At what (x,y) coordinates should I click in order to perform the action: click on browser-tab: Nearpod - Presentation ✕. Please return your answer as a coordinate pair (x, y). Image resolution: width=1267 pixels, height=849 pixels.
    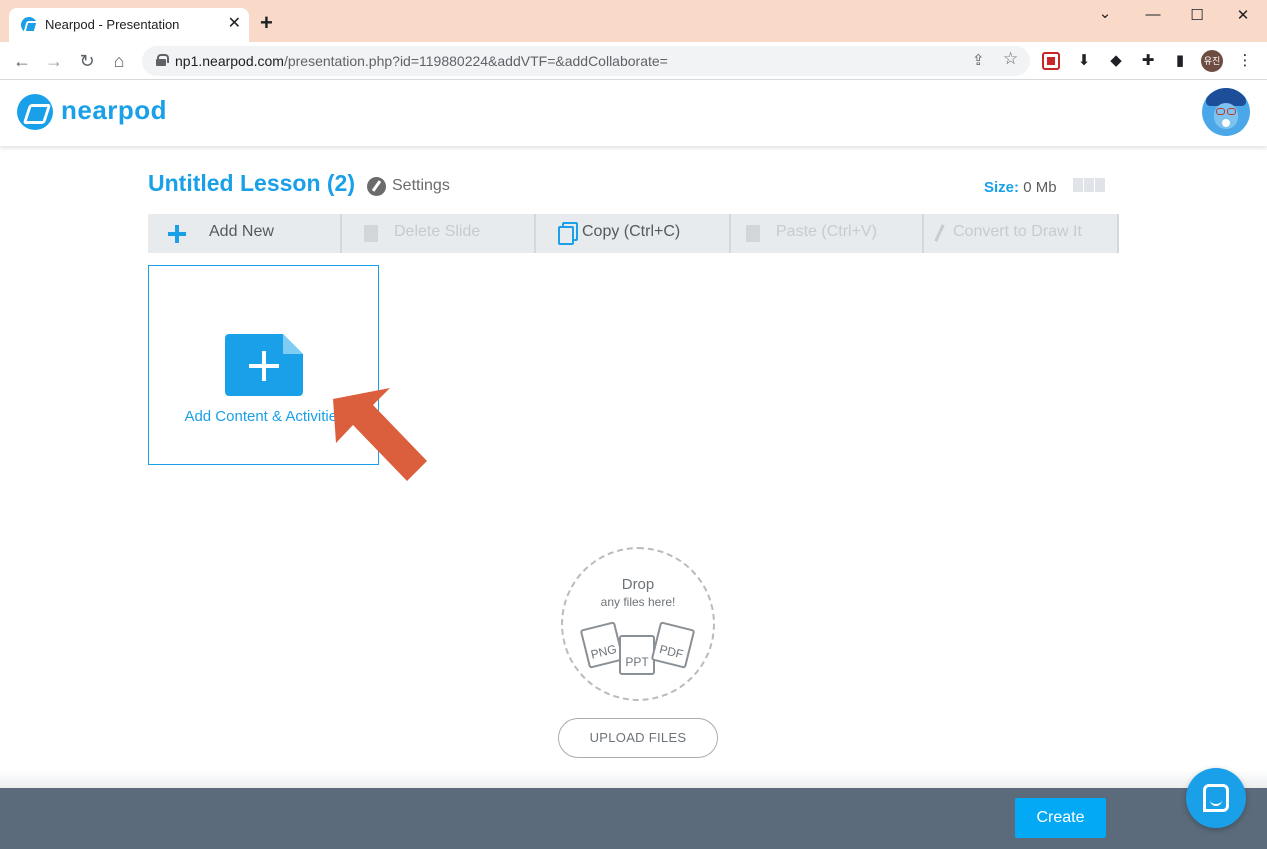
    Looking at the image, I should click on (129, 25).